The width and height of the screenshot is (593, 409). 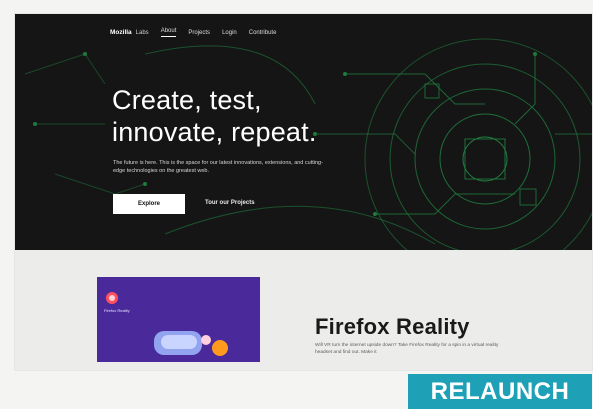 I want to click on headline-line-2: innovate, repeat., so click(x=214, y=132).